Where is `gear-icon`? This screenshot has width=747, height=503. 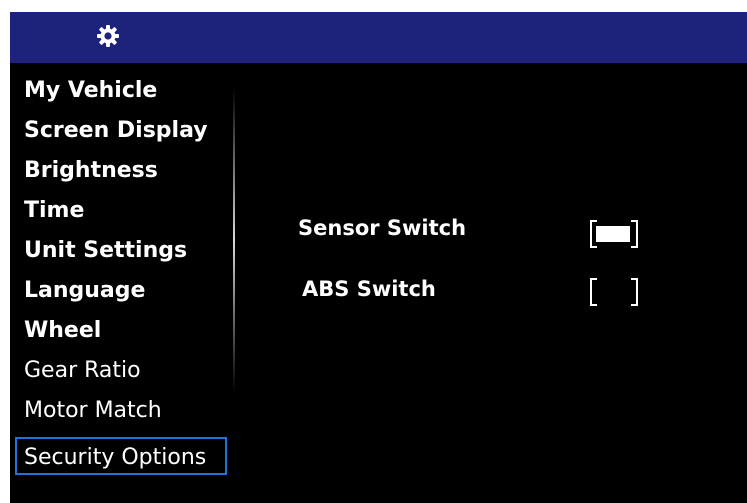 gear-icon is located at coordinates (108, 36).